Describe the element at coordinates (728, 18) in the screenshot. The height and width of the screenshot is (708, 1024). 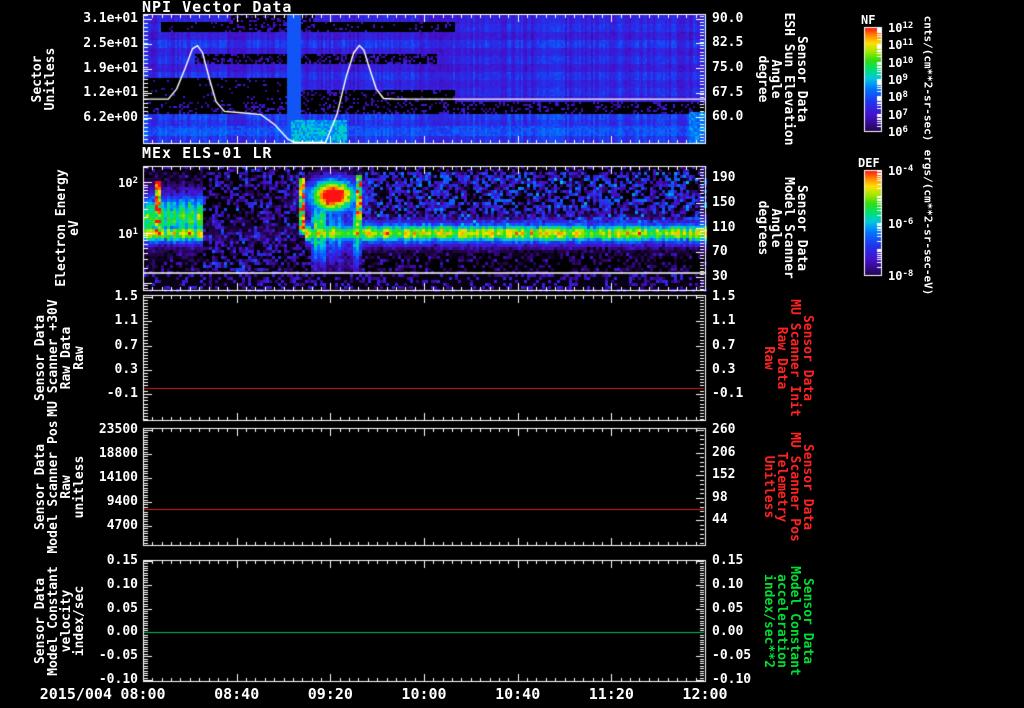
I see `y-tick-label-right: 90.0` at that location.